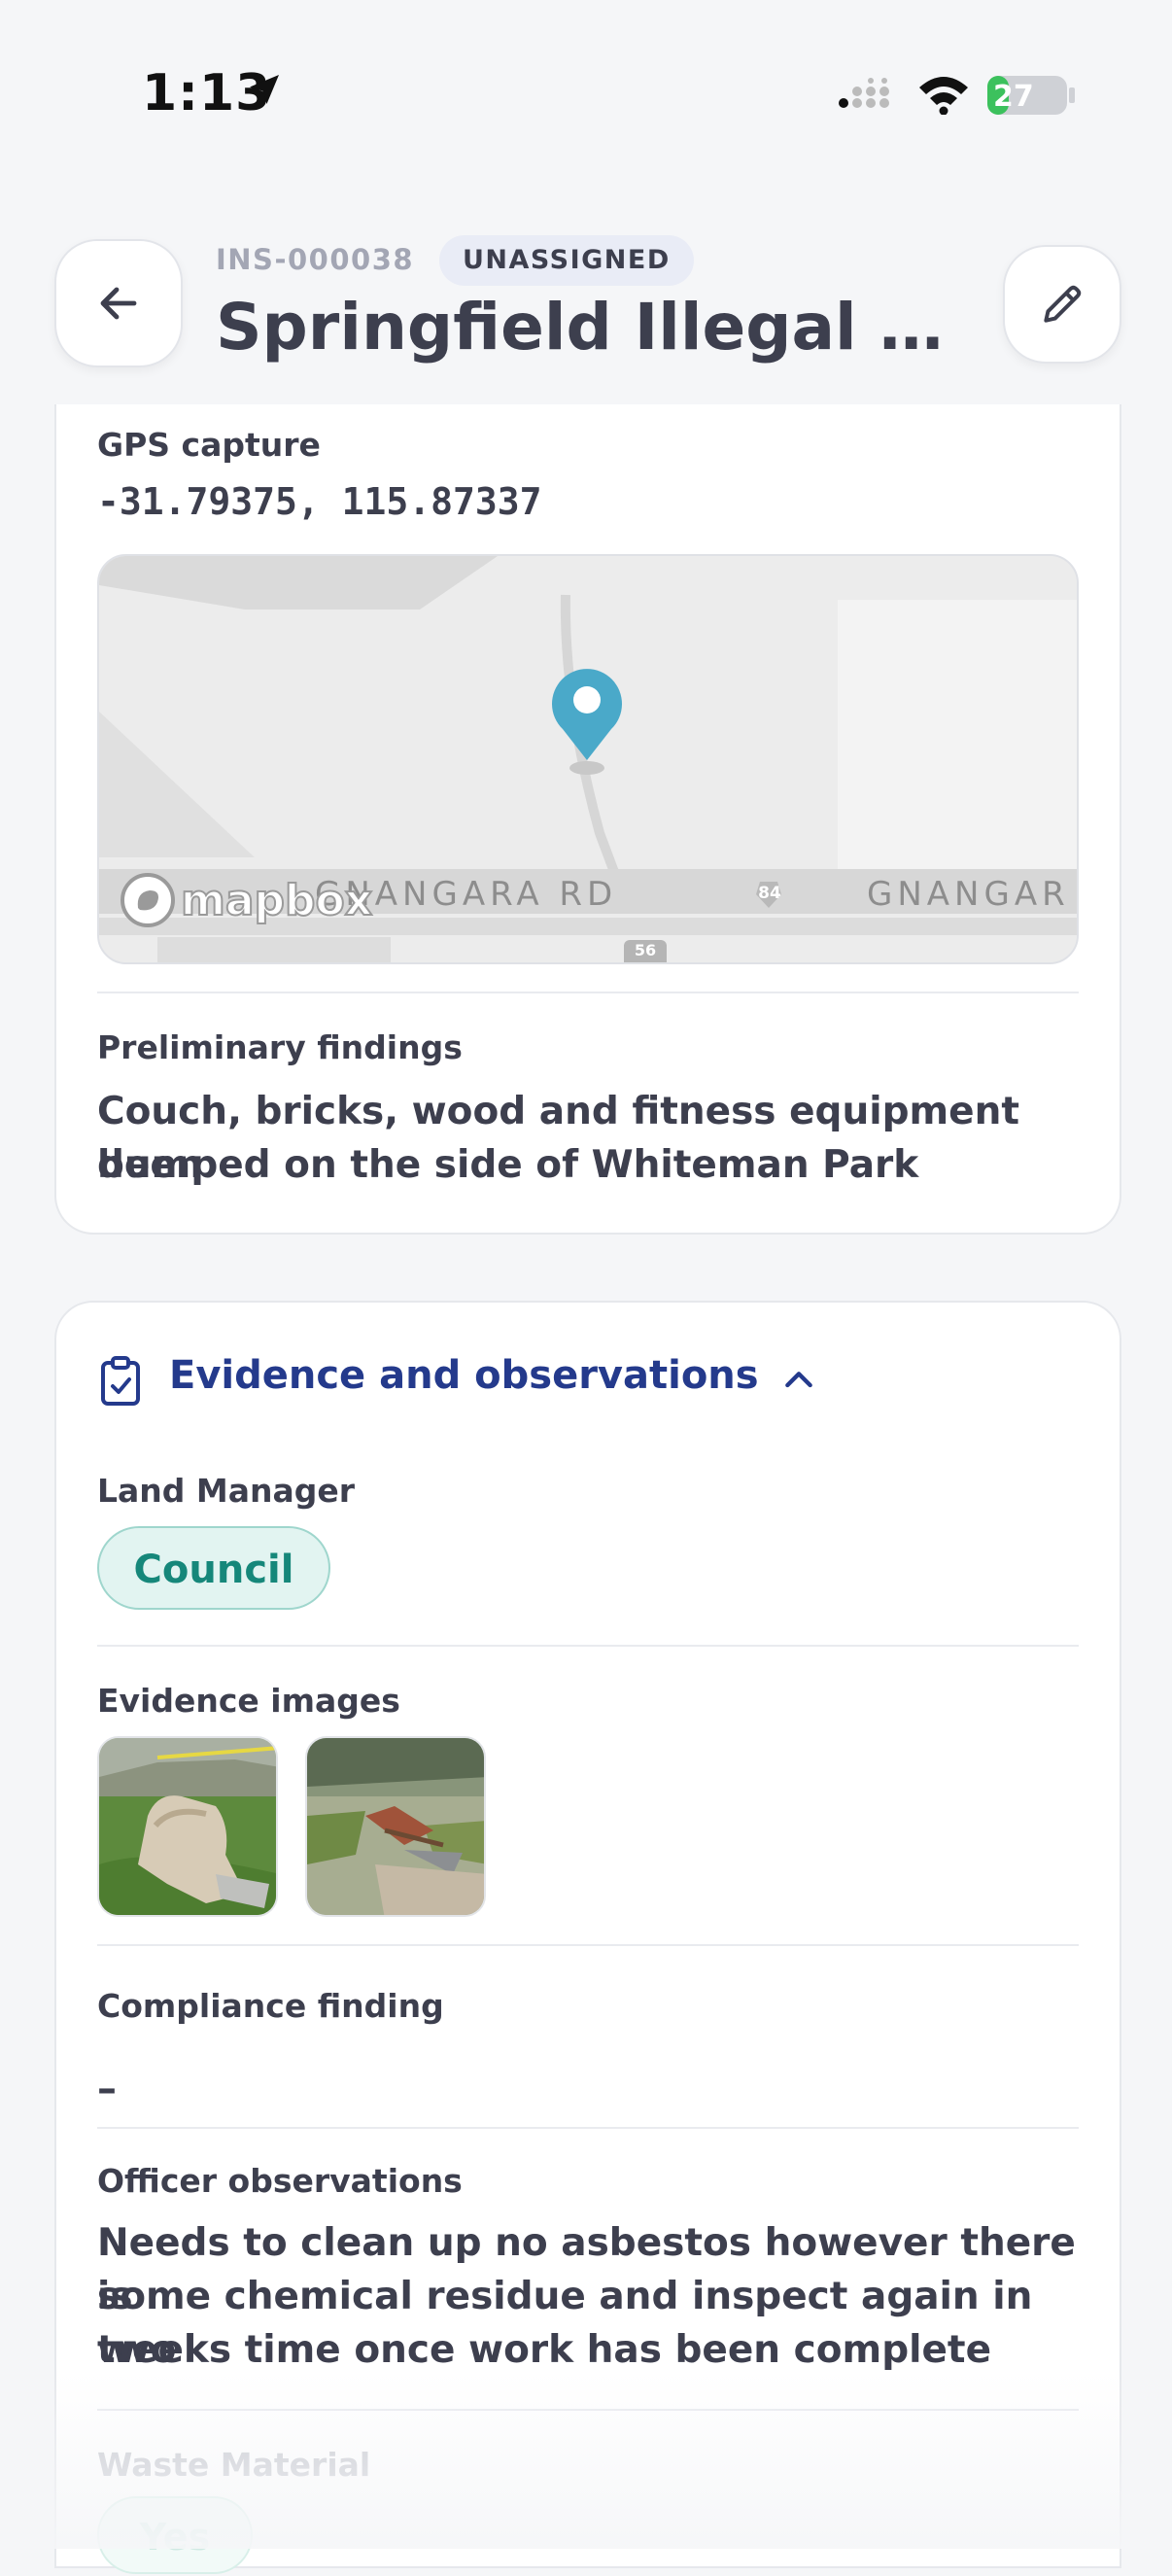 Image resolution: width=1172 pixels, height=2576 pixels. I want to click on mapbox-text: mapbox, so click(277, 900).